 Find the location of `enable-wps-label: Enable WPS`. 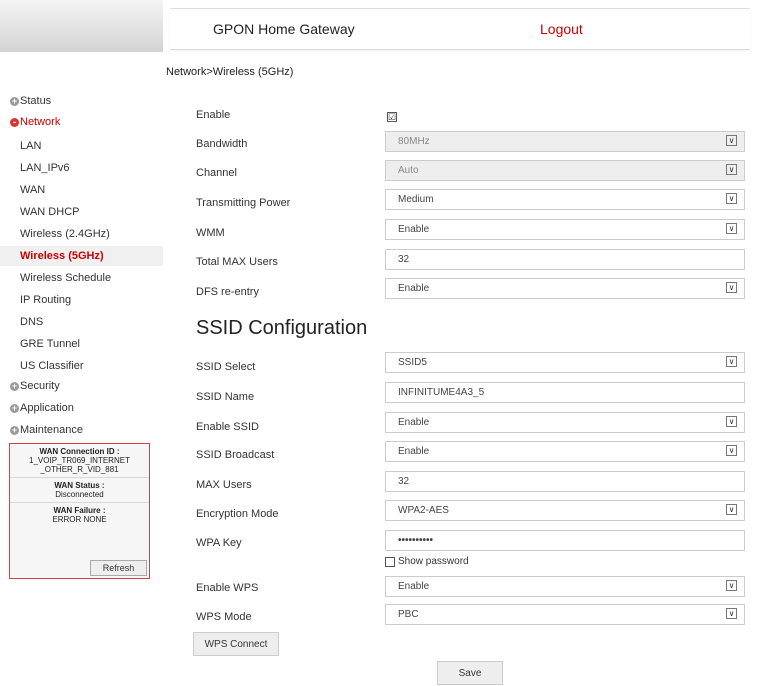

enable-wps-label: Enable WPS is located at coordinates (227, 588).